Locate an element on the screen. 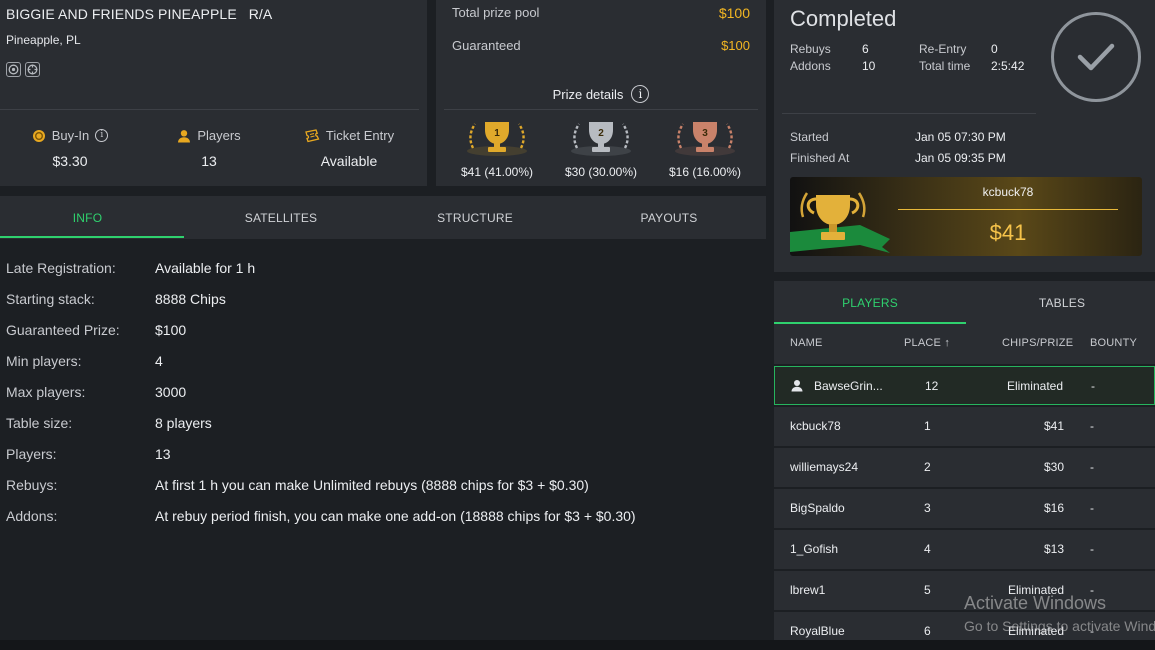  info-value: $100 is located at coordinates (171, 330).